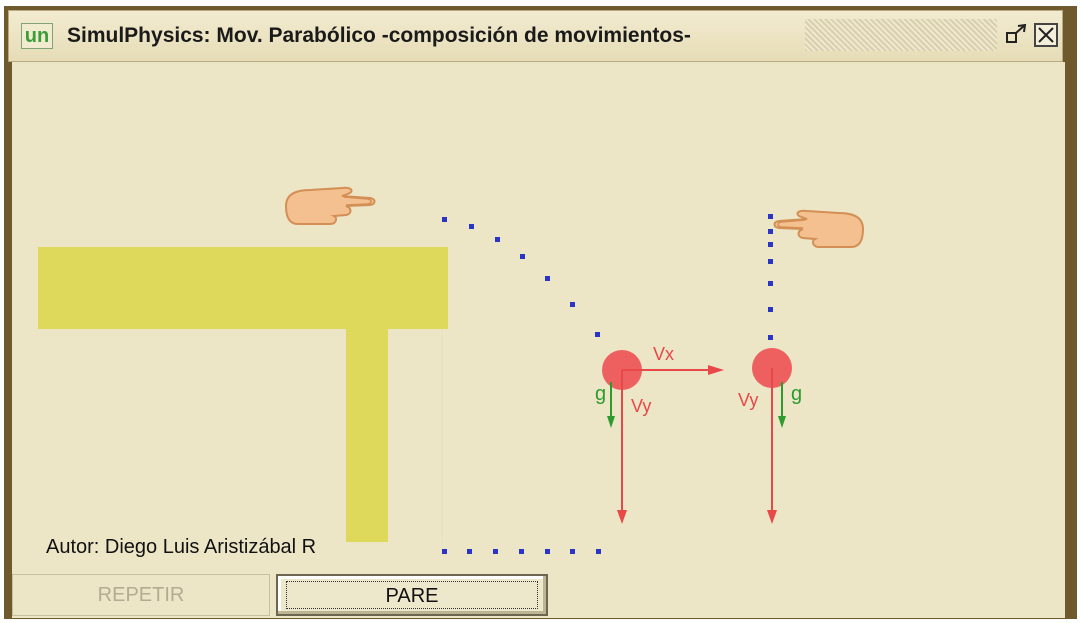  Describe the element at coordinates (243, 288) in the screenshot. I see `table-top` at that location.